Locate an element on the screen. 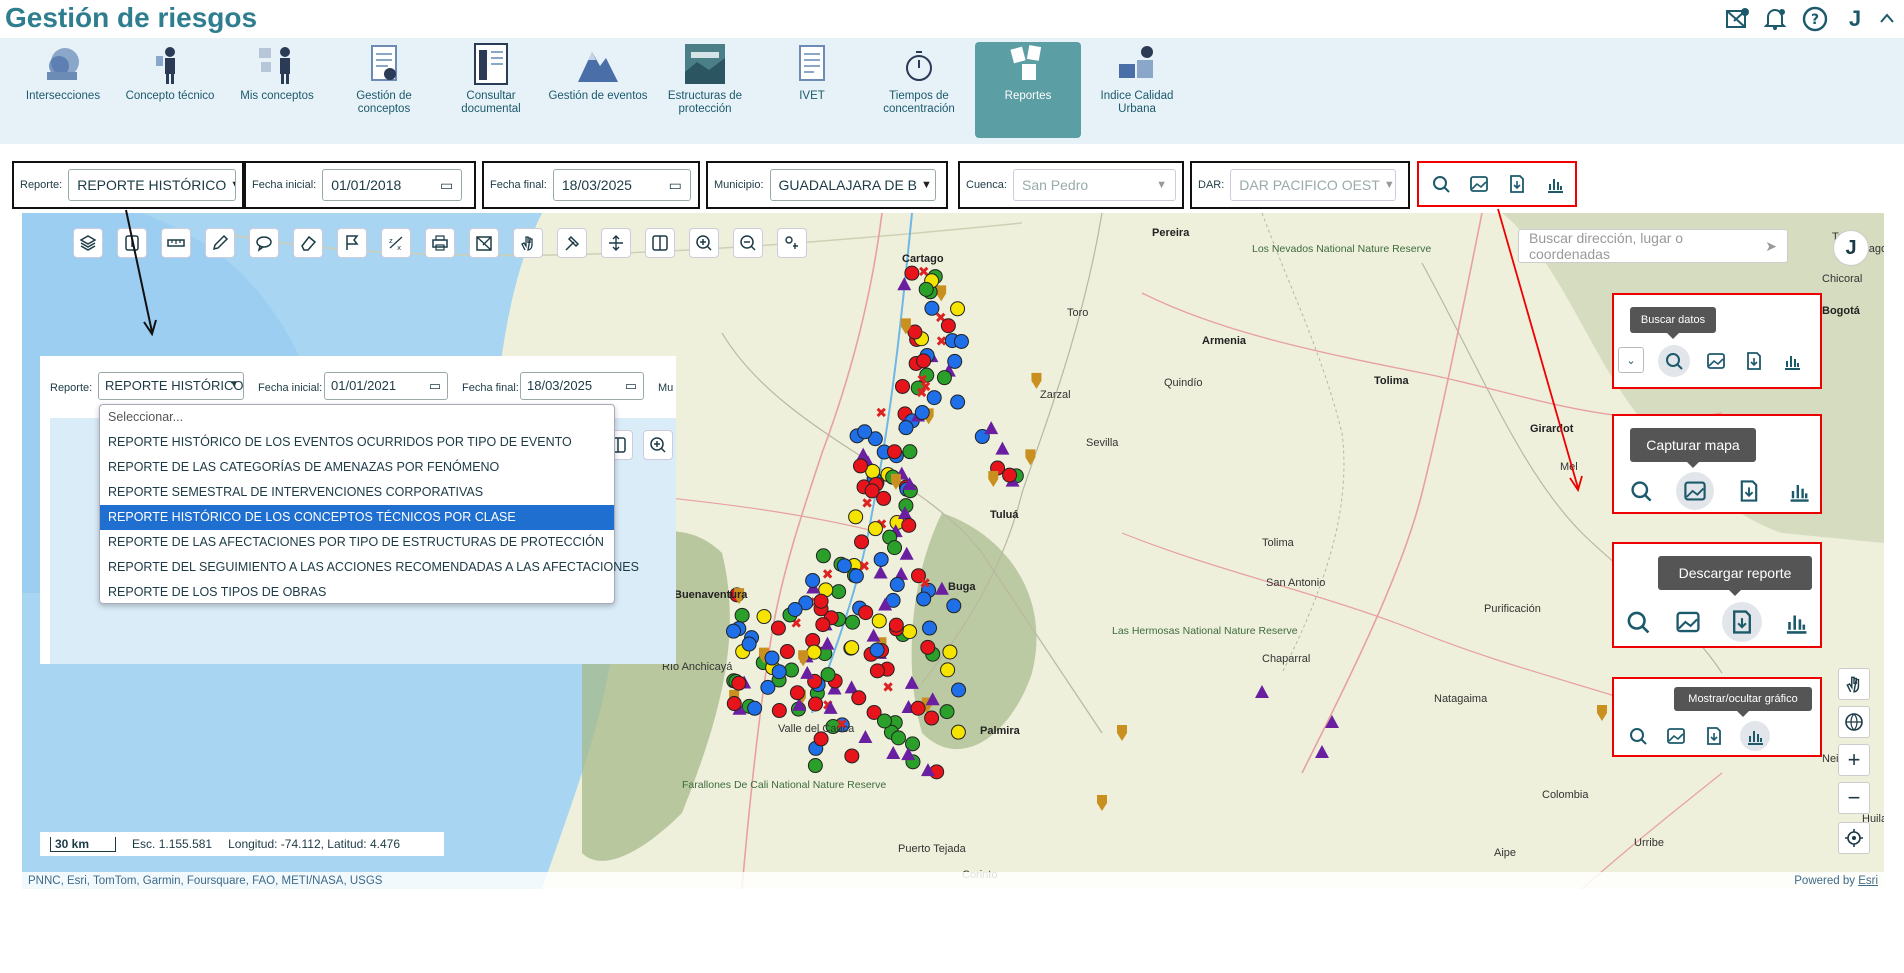  pencil-icon is located at coordinates (220, 243).